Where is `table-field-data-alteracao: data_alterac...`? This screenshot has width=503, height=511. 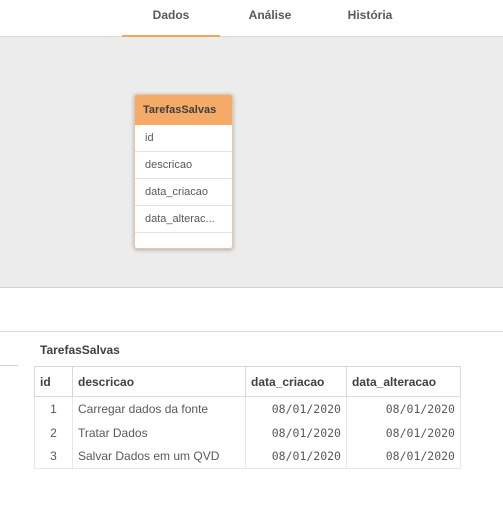
table-field-data-alteracao: data_alterac... is located at coordinates (183, 219).